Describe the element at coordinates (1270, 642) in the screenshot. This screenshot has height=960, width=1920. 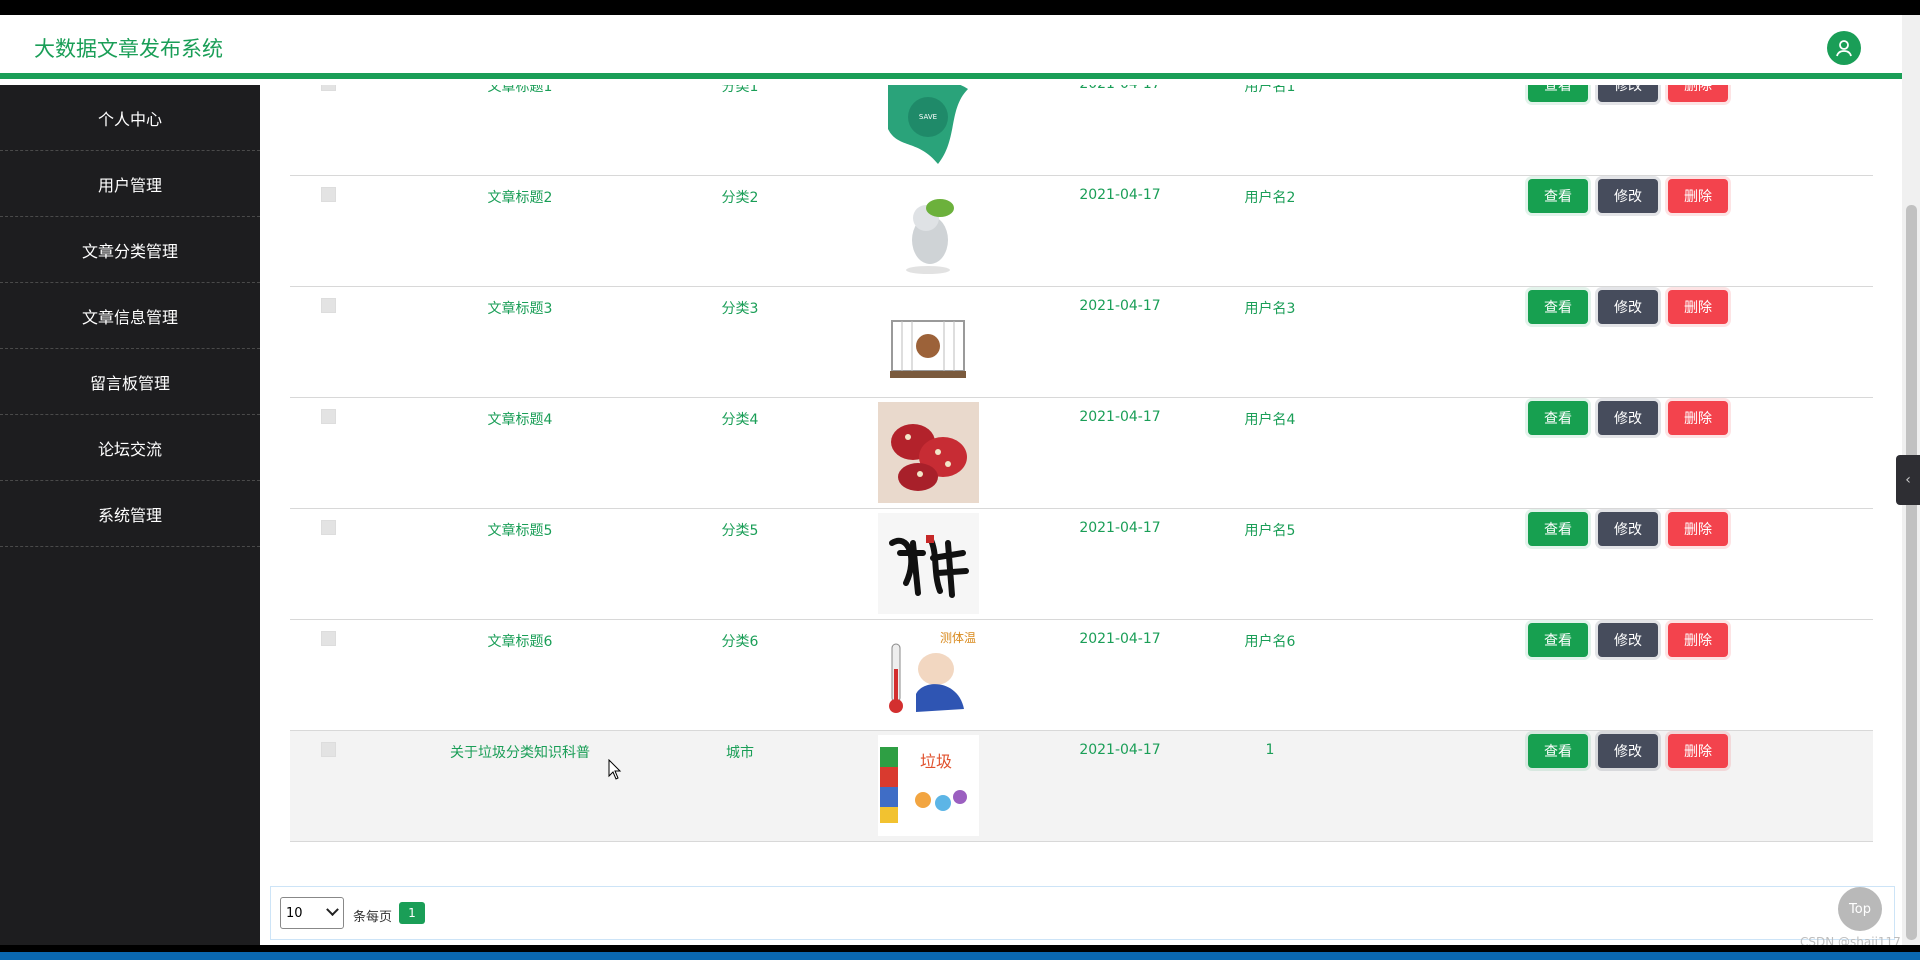
I see `author-username: 用户名6` at that location.